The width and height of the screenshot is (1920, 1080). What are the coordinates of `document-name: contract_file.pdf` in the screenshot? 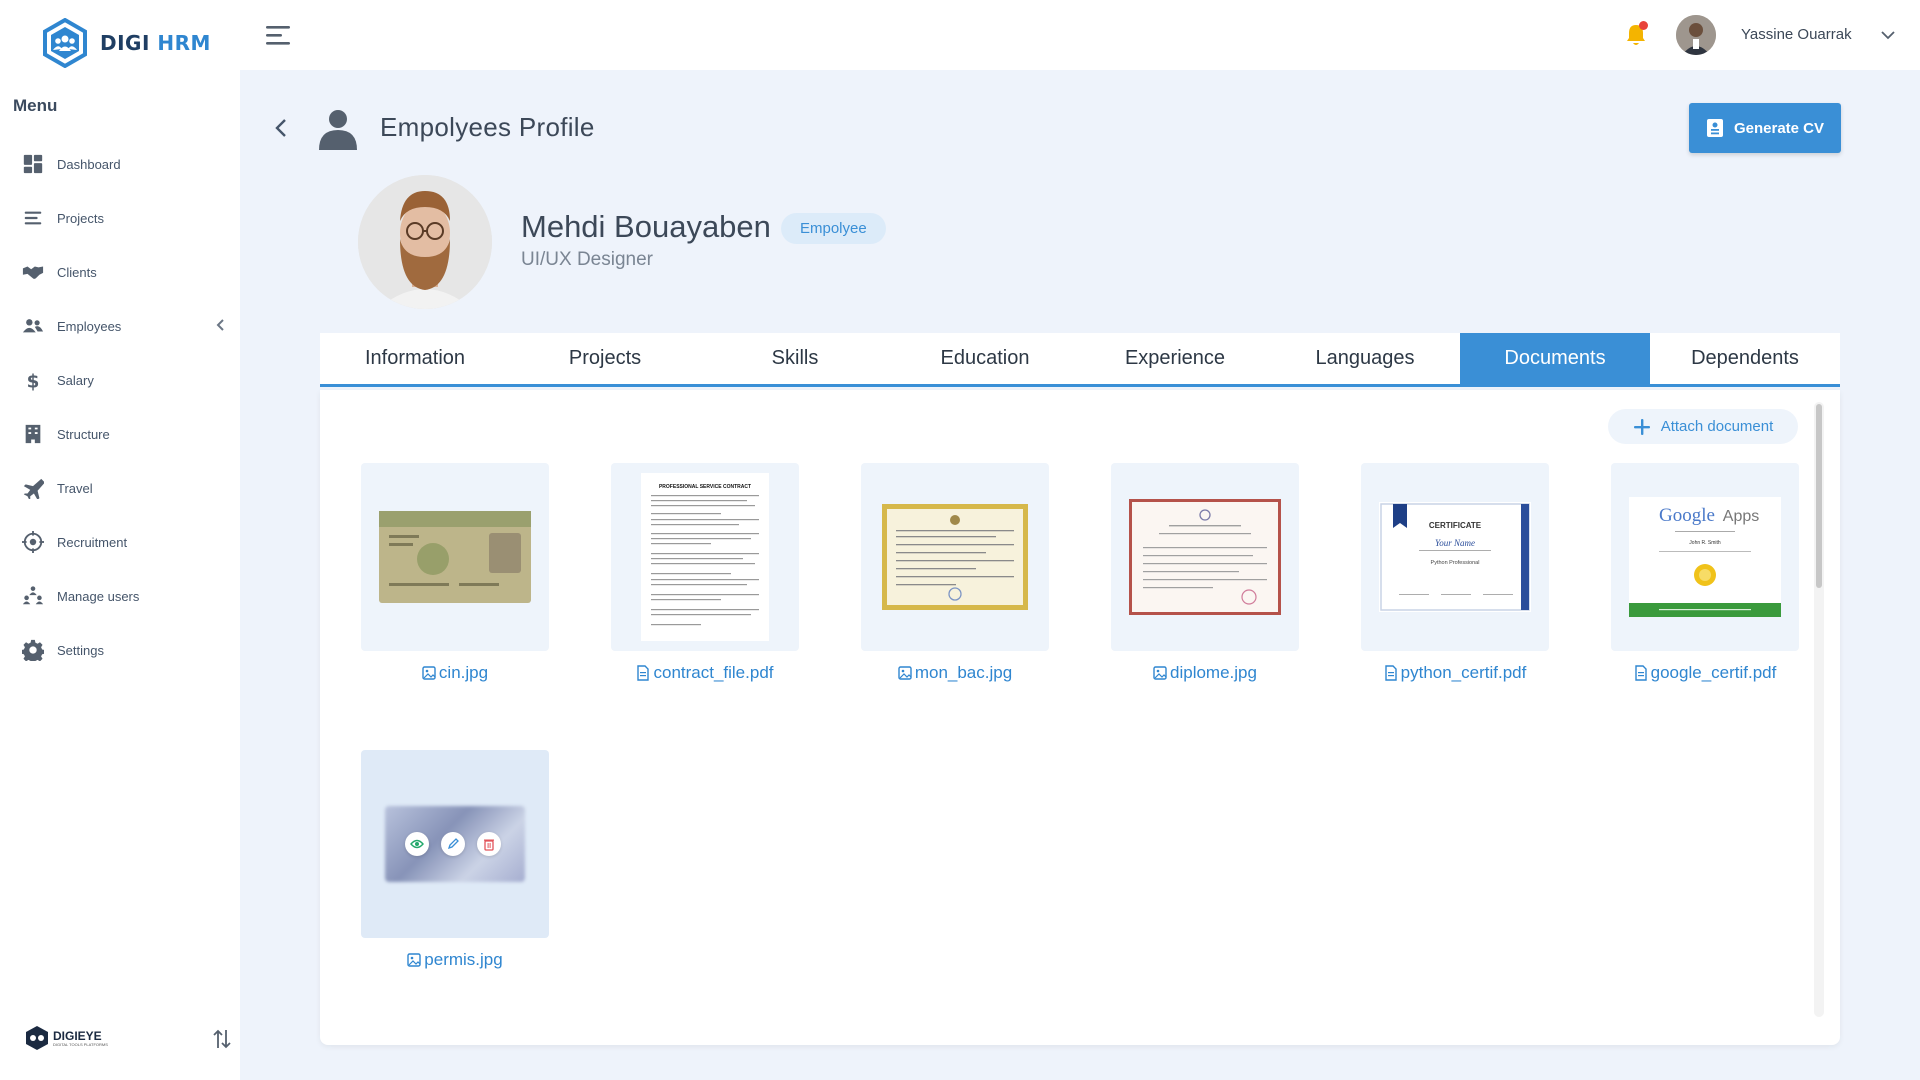 It's located at (705, 673).